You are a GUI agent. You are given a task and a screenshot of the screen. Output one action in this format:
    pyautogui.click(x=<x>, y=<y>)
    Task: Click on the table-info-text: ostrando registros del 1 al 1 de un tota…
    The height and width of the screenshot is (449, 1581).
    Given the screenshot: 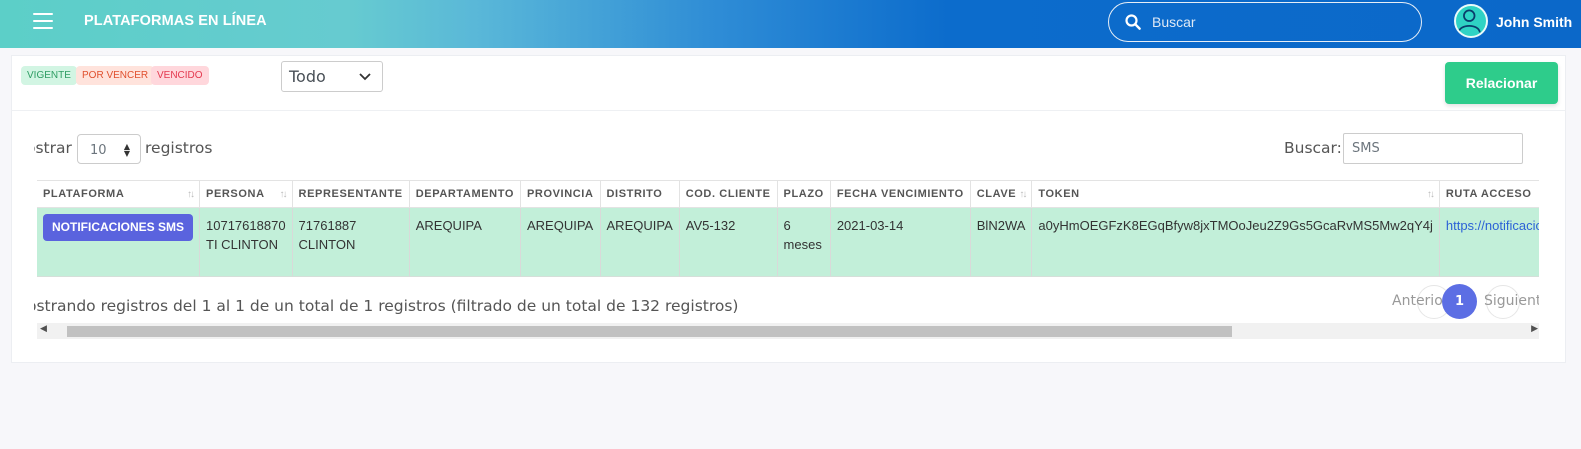 What is the action you would take?
    pyautogui.click(x=386, y=306)
    